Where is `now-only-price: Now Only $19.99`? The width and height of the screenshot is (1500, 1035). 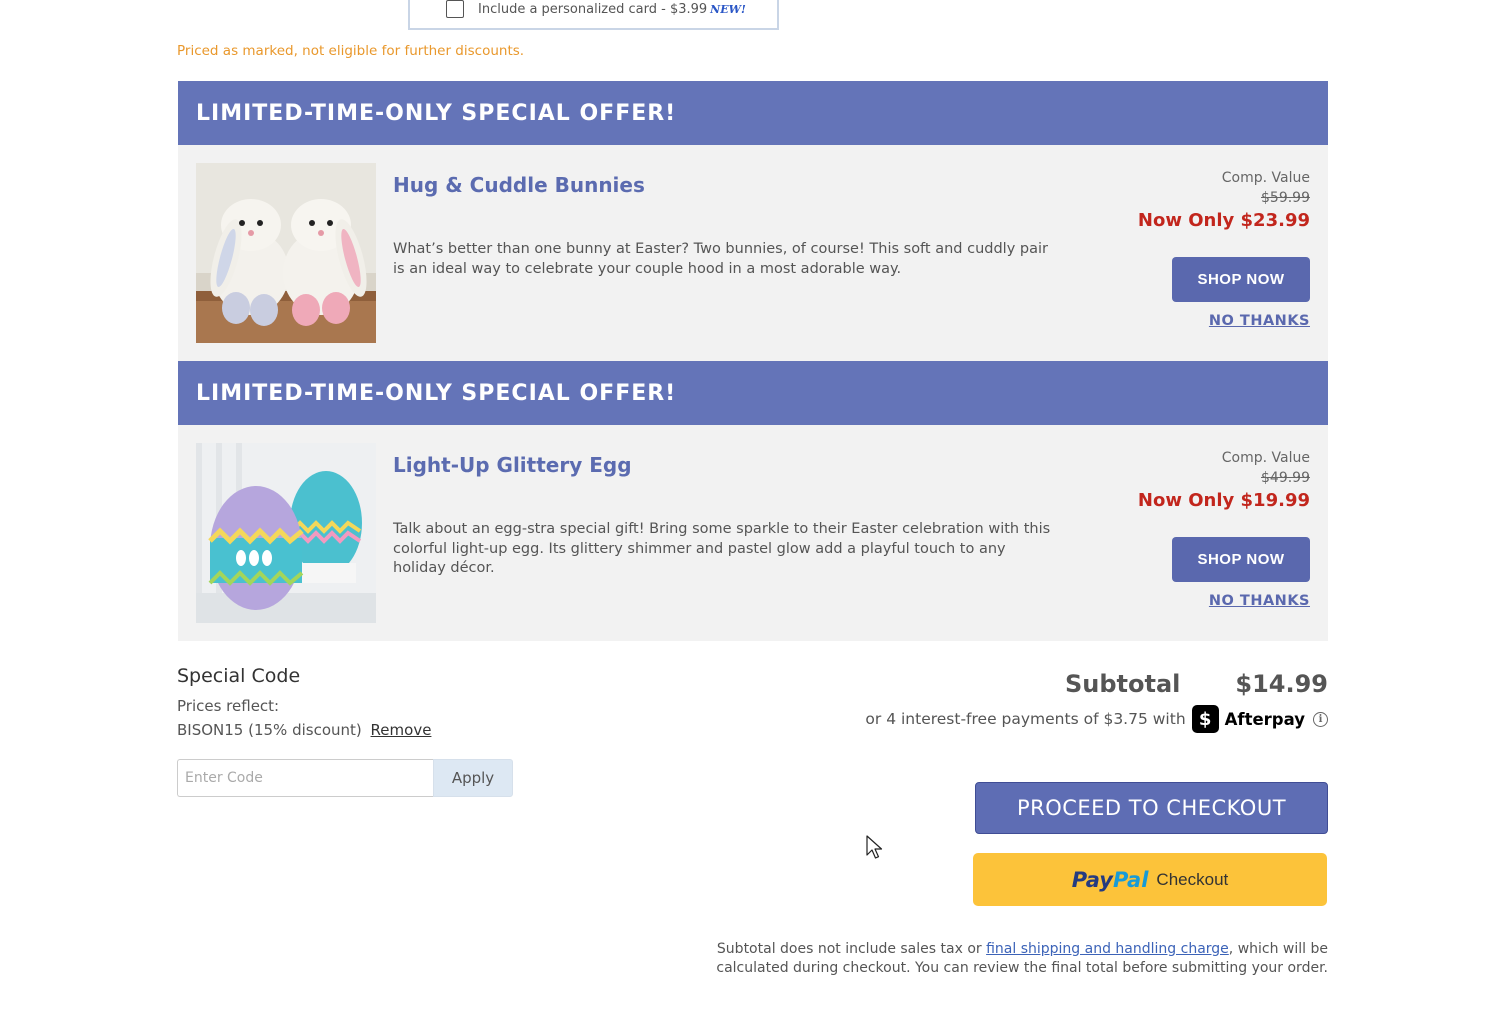
now-only-price: Now Only $19.99 is located at coordinates (1223, 500).